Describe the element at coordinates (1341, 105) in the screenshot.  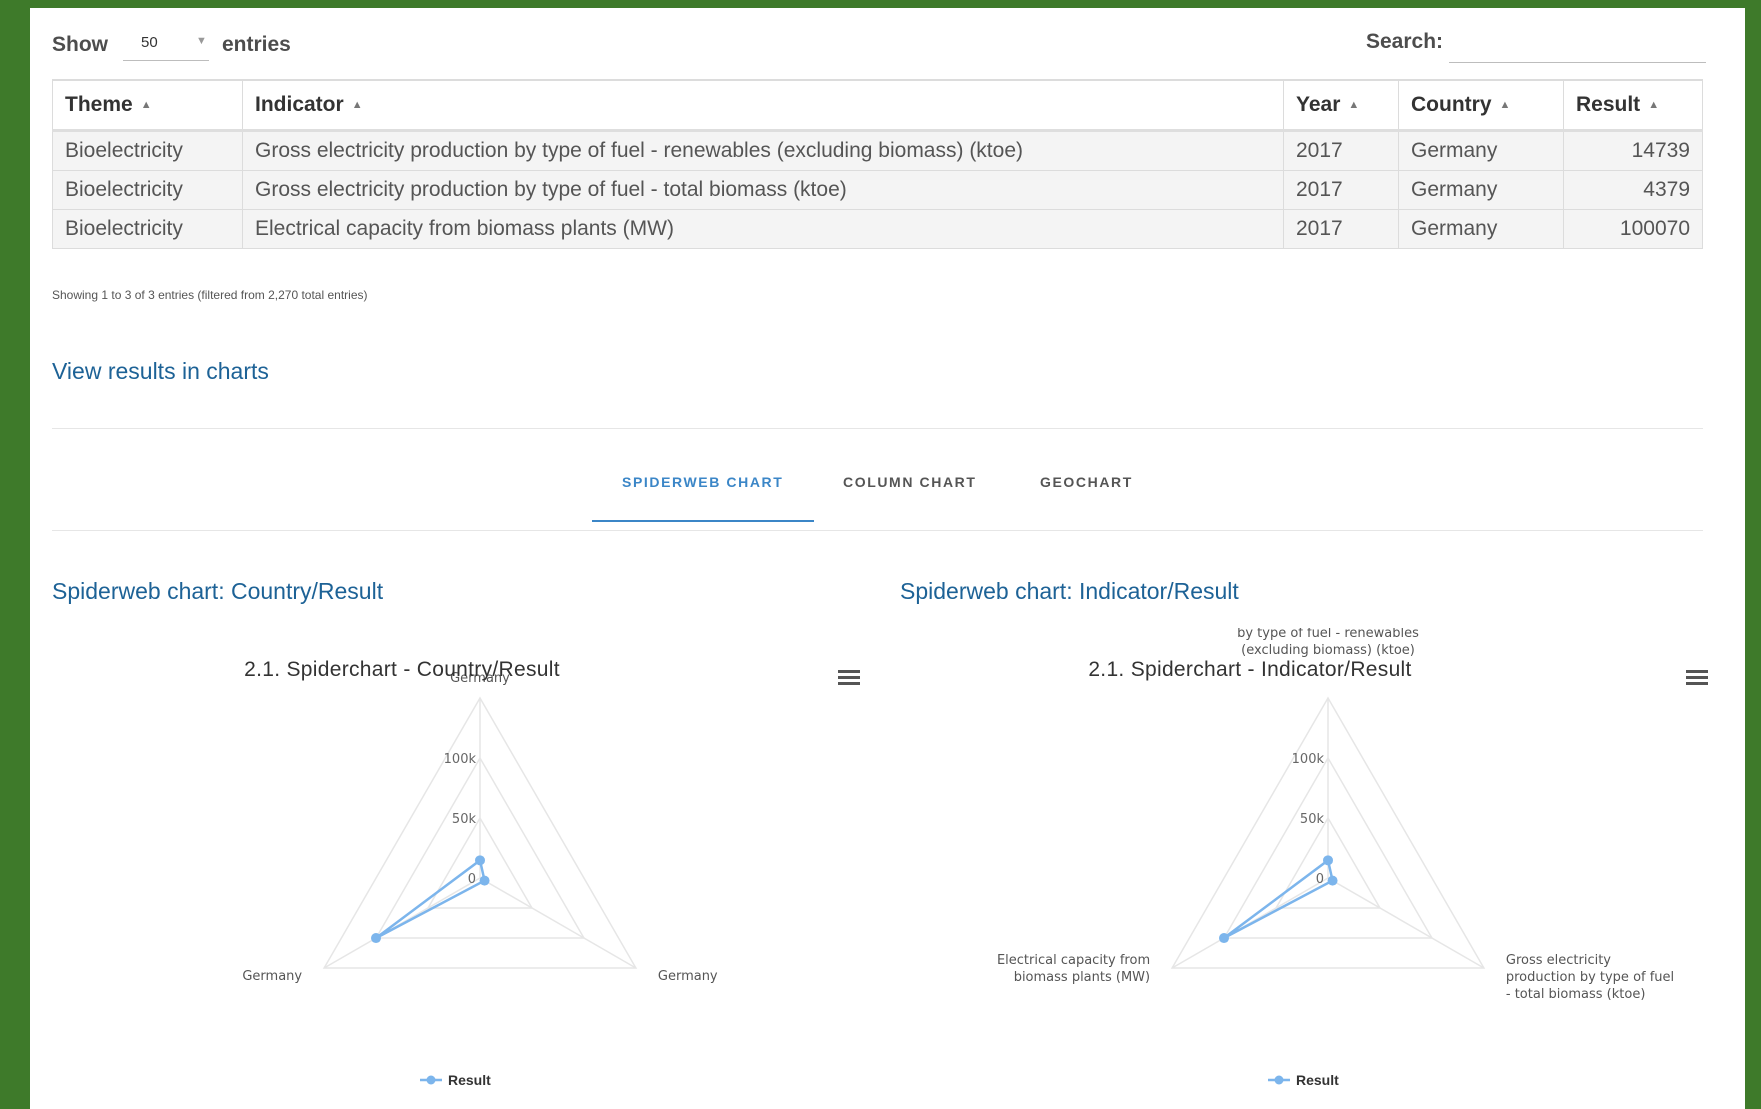
I see `col-header-year: Year ▲` at that location.